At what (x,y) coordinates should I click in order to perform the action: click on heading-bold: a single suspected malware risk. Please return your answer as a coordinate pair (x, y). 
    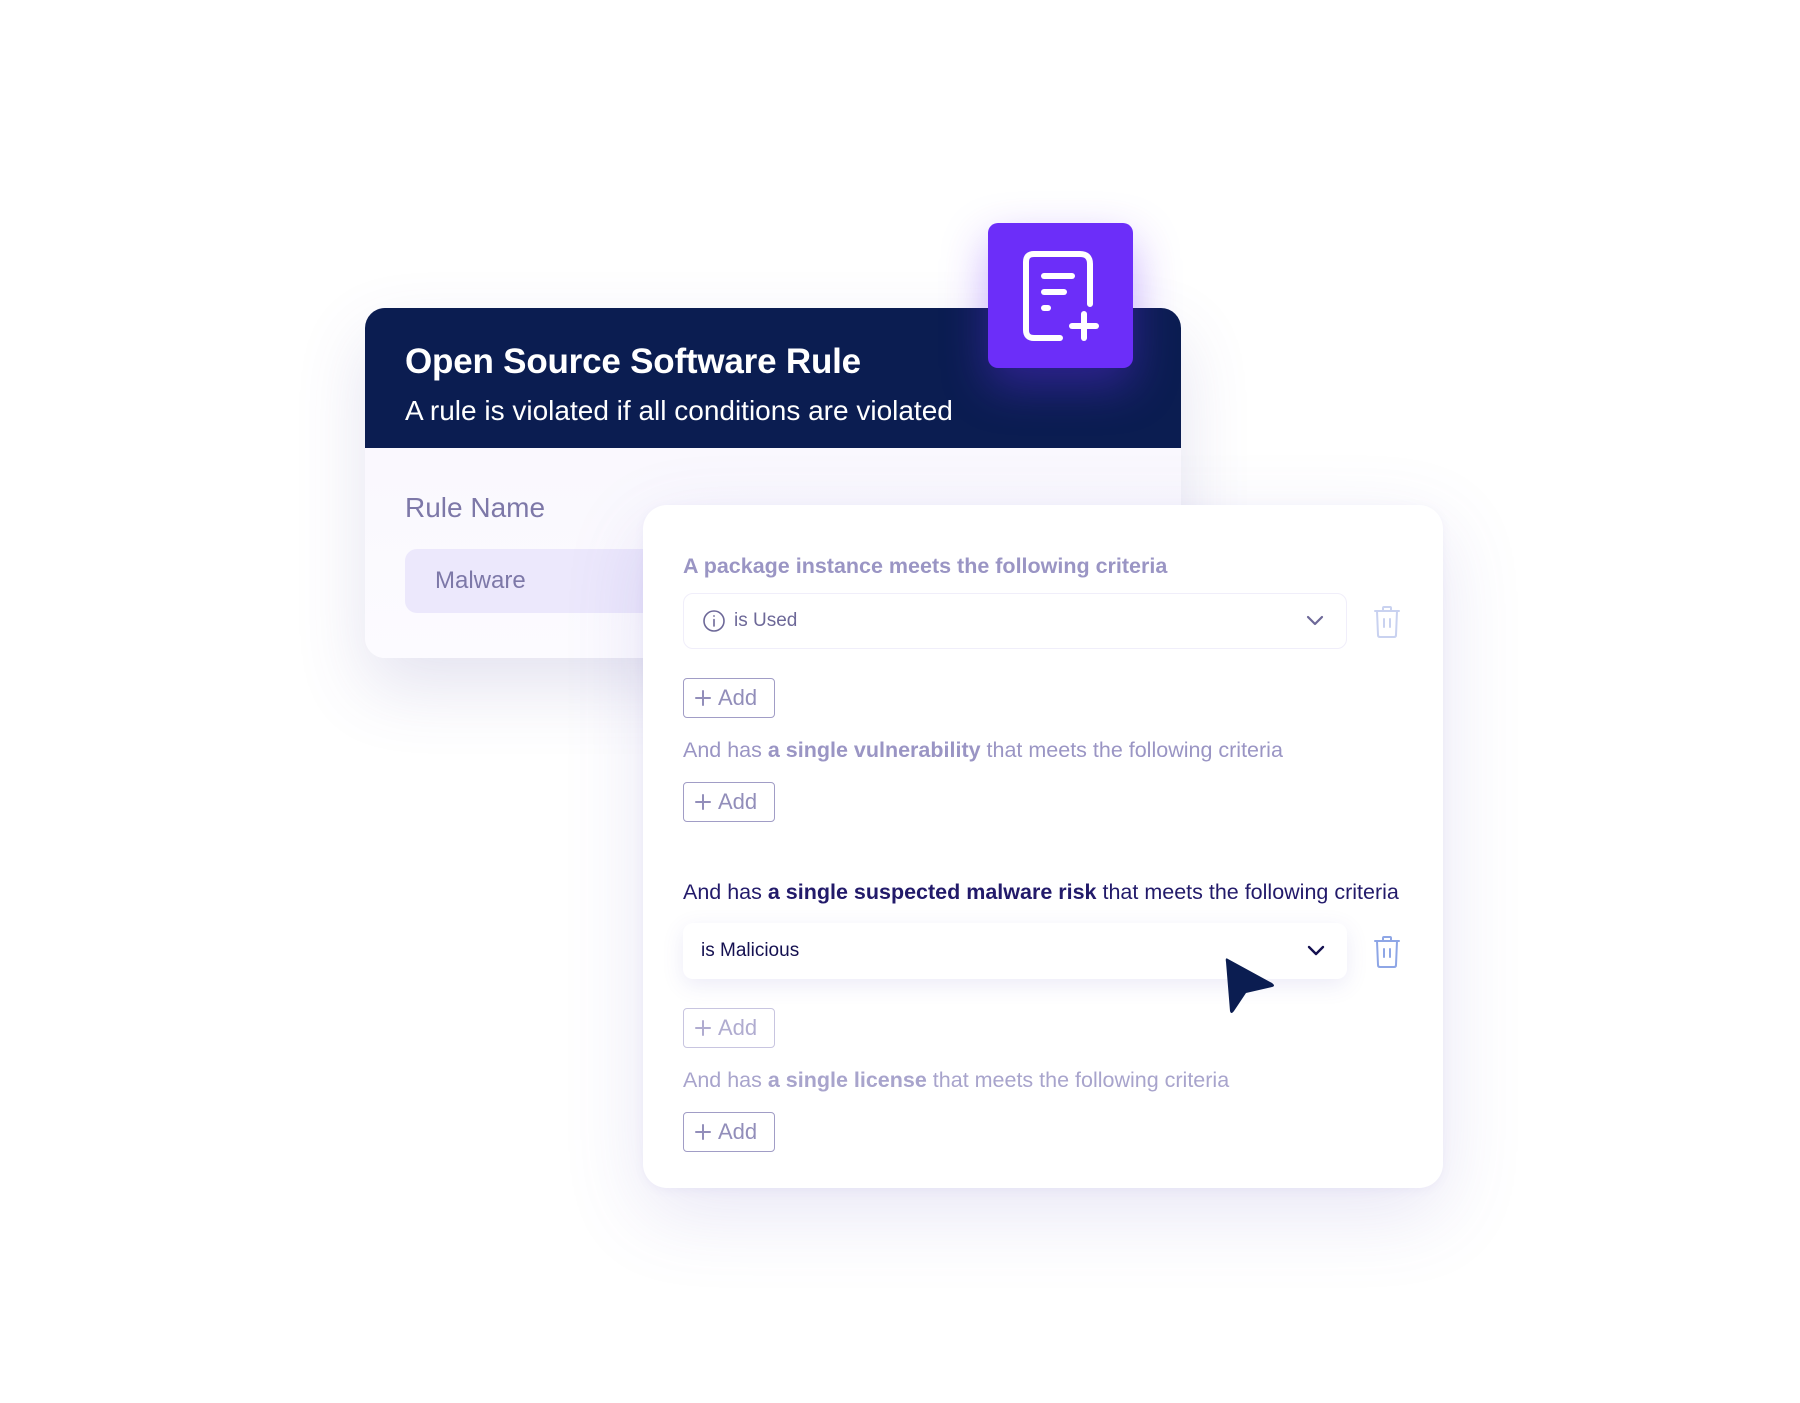
    Looking at the image, I should click on (932, 892).